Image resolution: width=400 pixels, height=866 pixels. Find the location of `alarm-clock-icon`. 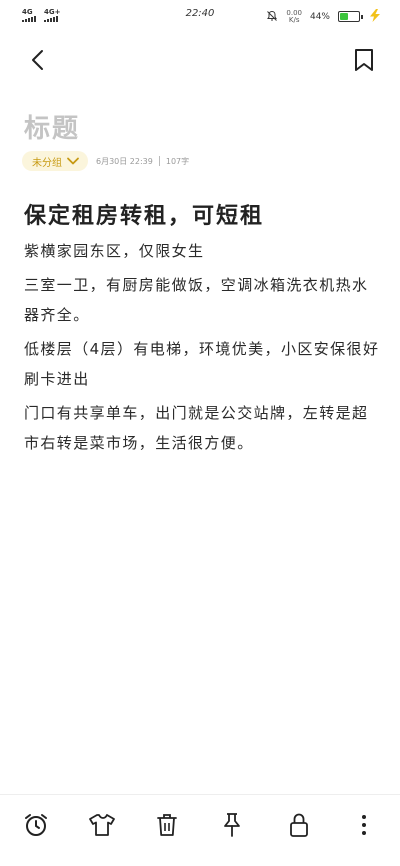

alarm-clock-icon is located at coordinates (36, 825).